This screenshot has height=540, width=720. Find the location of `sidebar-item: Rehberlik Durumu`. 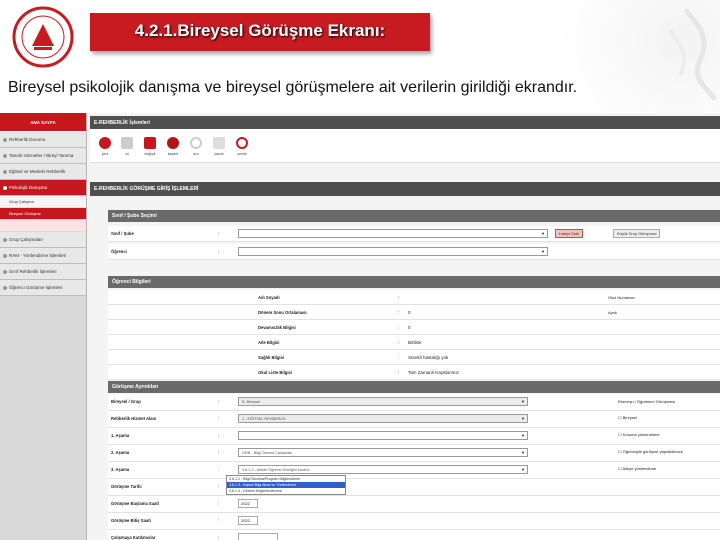

sidebar-item: Rehberlik Durumu is located at coordinates (43, 140).